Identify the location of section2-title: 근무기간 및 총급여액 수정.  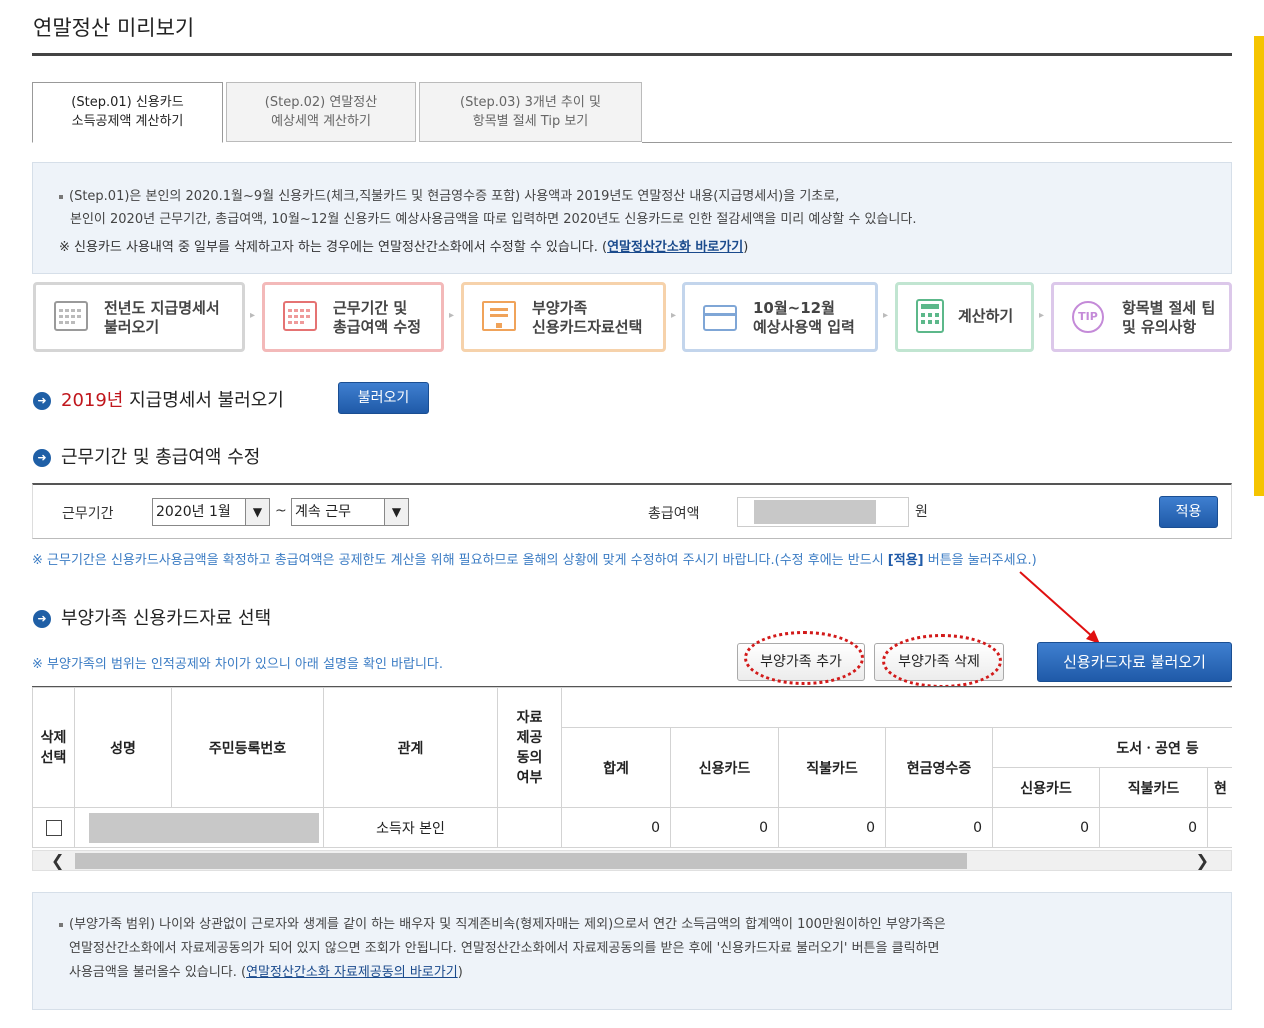
(161, 457).